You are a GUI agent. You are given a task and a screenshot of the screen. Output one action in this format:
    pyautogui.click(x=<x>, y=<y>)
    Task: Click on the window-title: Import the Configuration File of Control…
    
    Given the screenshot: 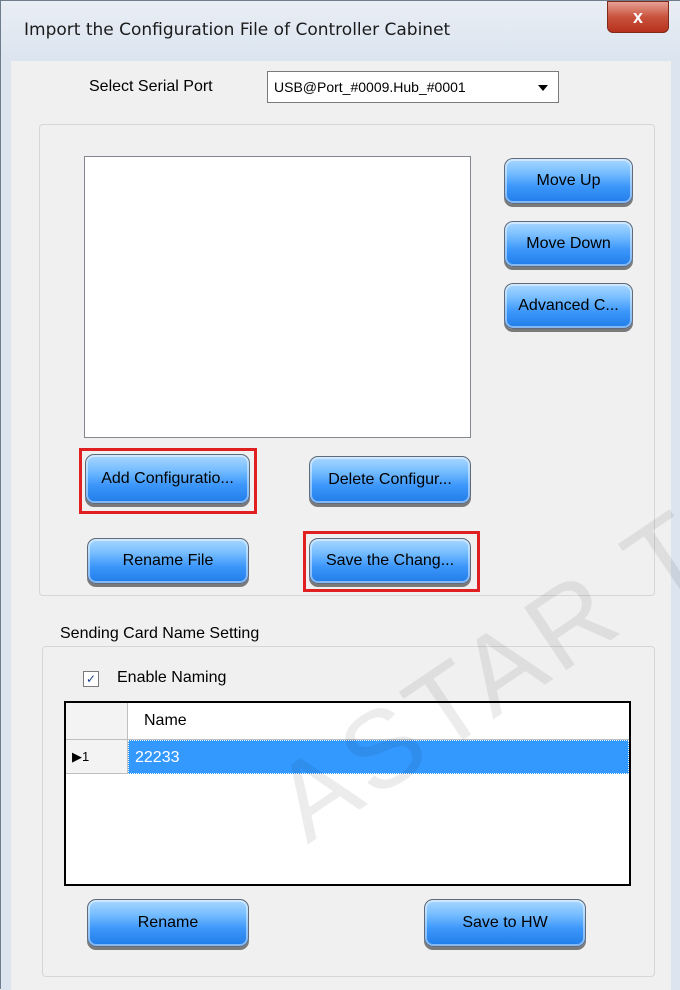 What is the action you would take?
    pyautogui.click(x=237, y=30)
    